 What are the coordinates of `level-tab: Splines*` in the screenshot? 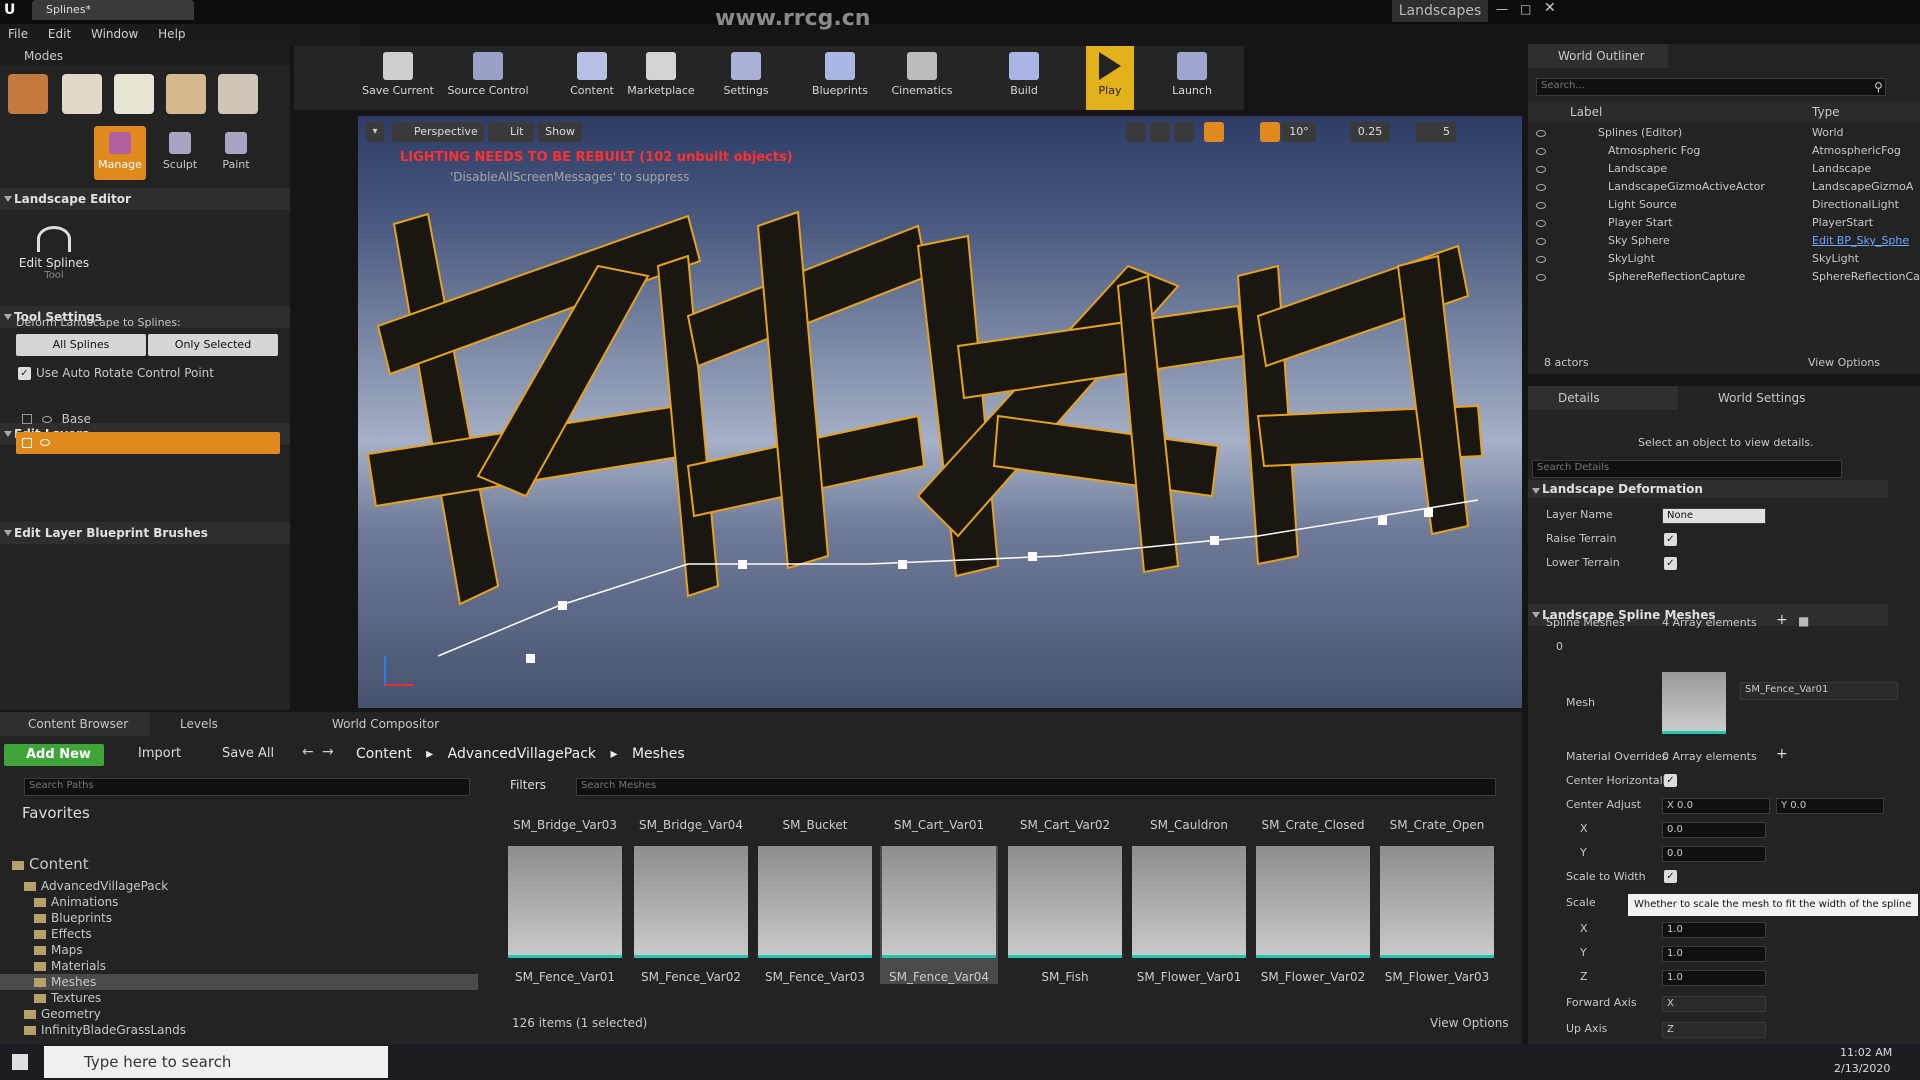 It's located at (113, 10).